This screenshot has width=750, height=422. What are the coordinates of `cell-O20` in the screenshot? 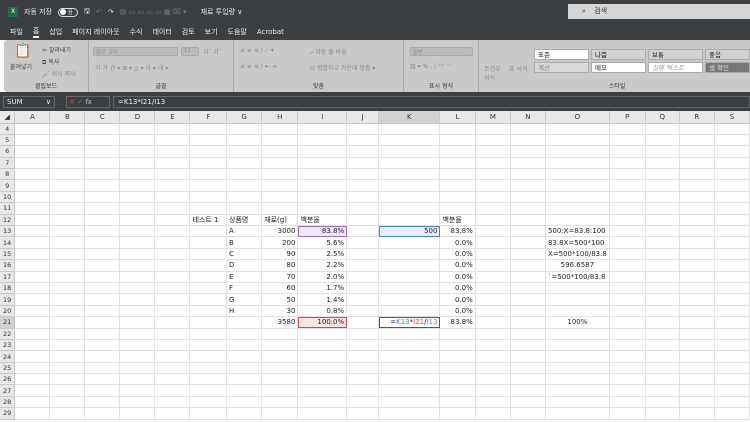 It's located at (577, 311).